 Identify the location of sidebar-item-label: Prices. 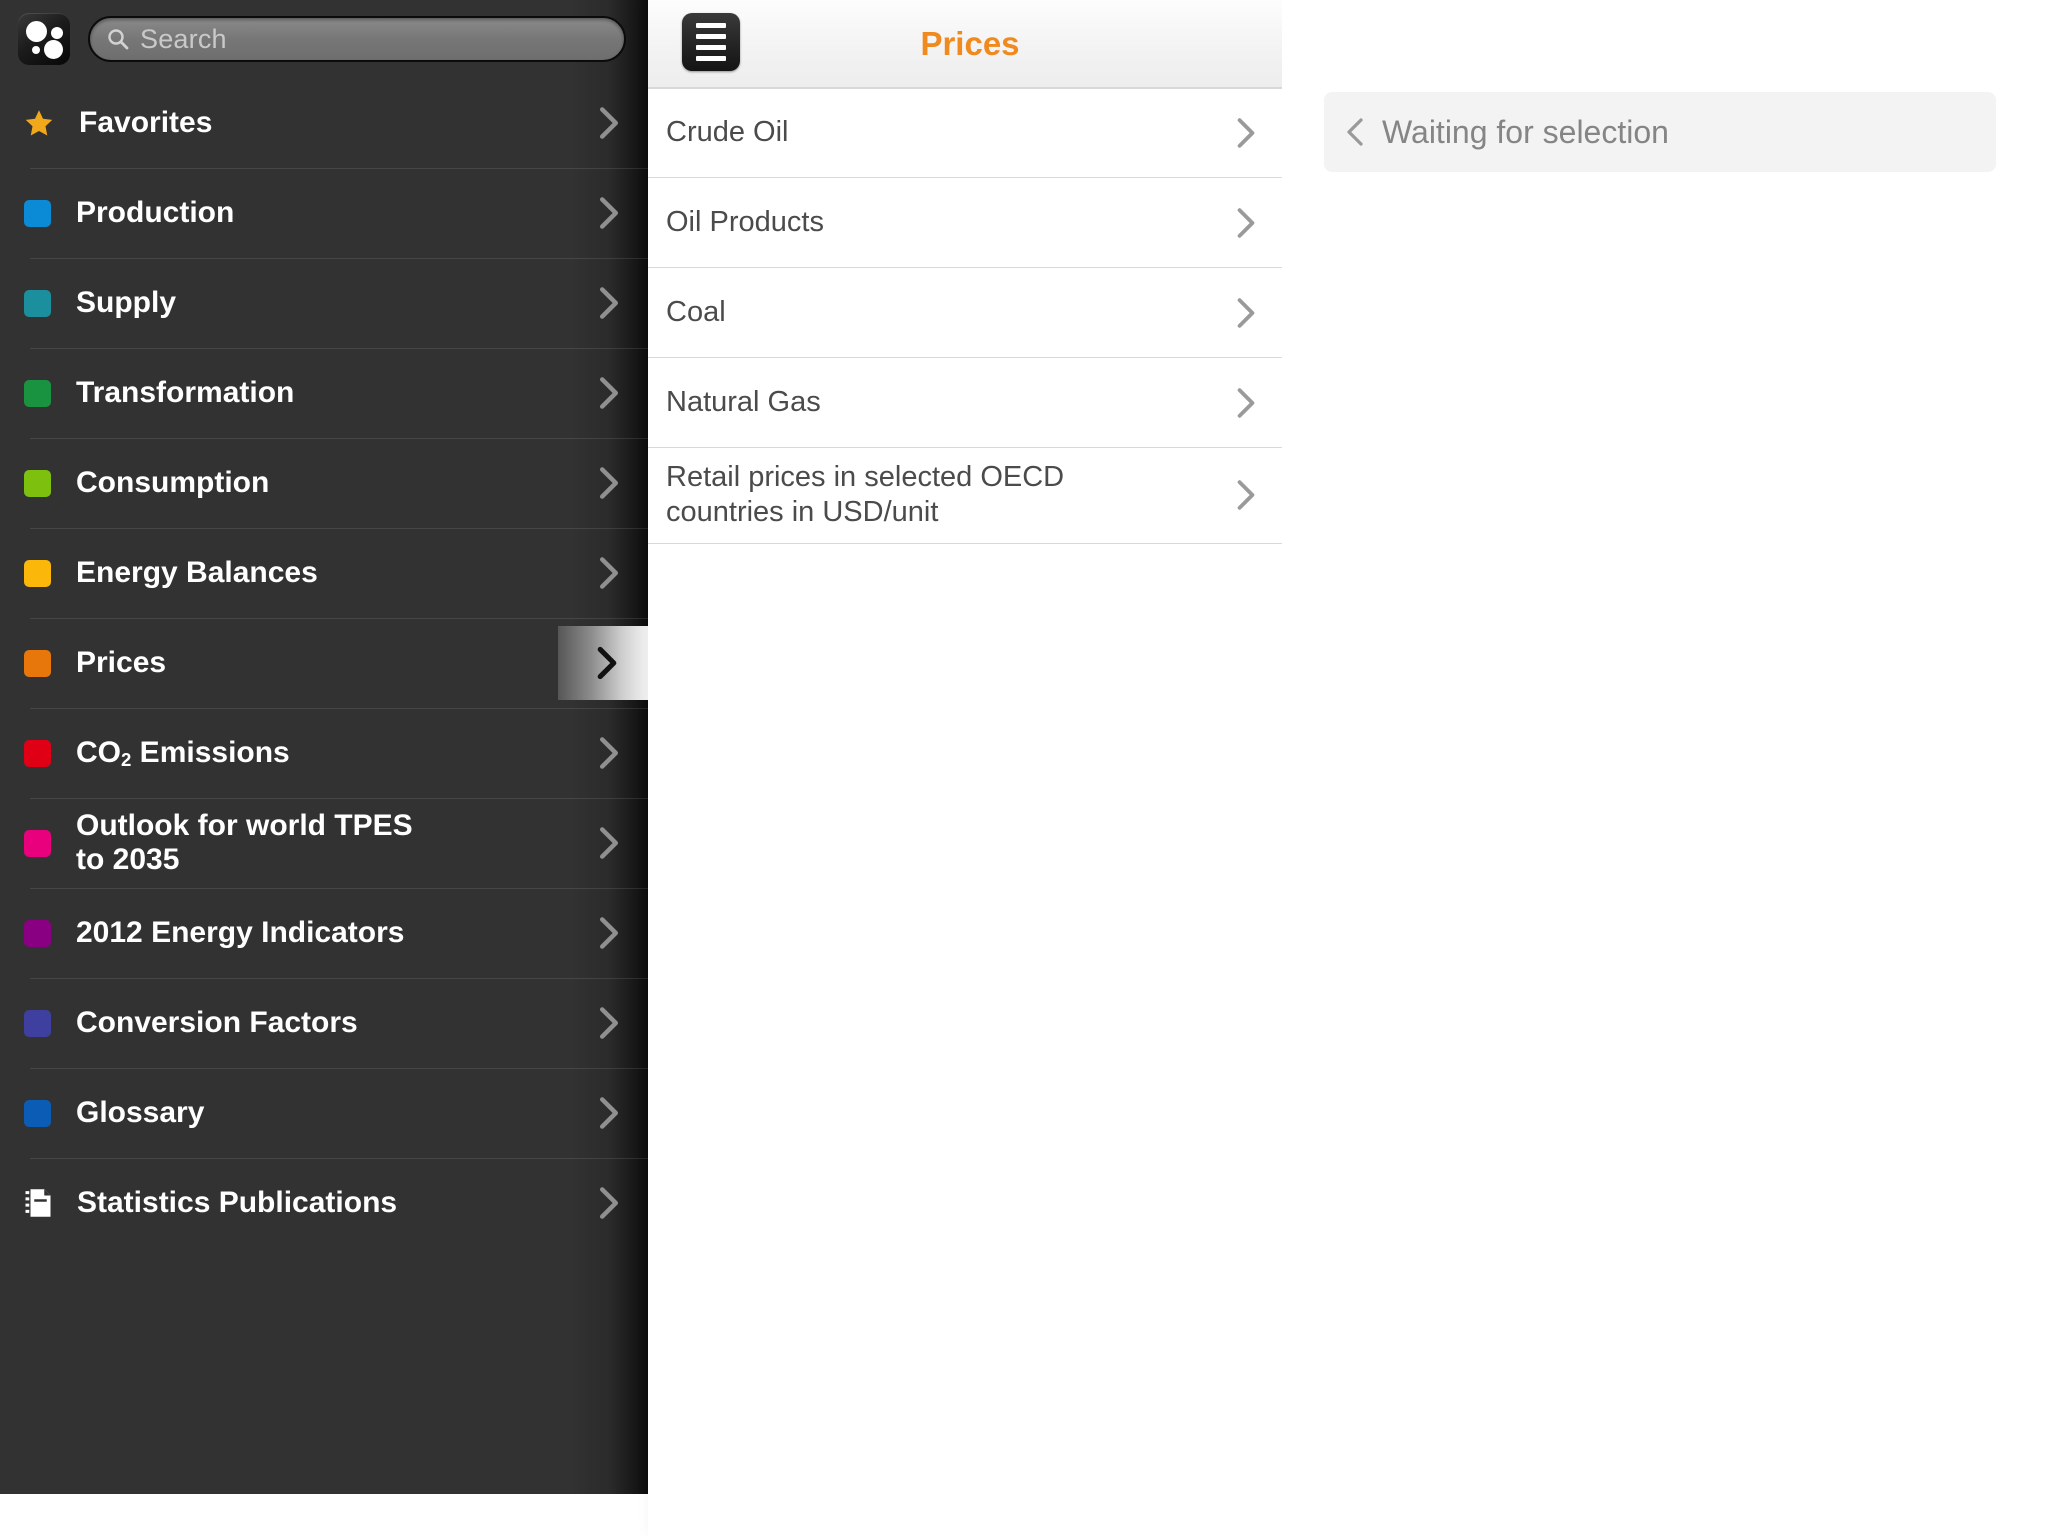
(121, 662).